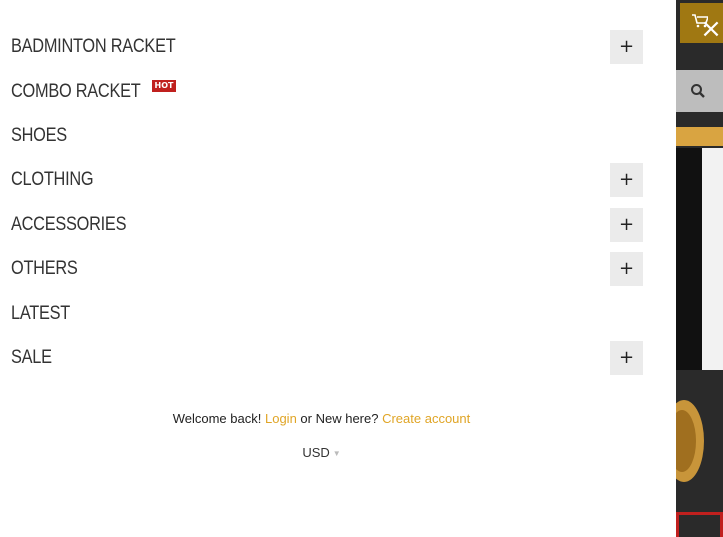 The height and width of the screenshot is (537, 723). I want to click on currency-selector: USD ▼, so click(321, 452).